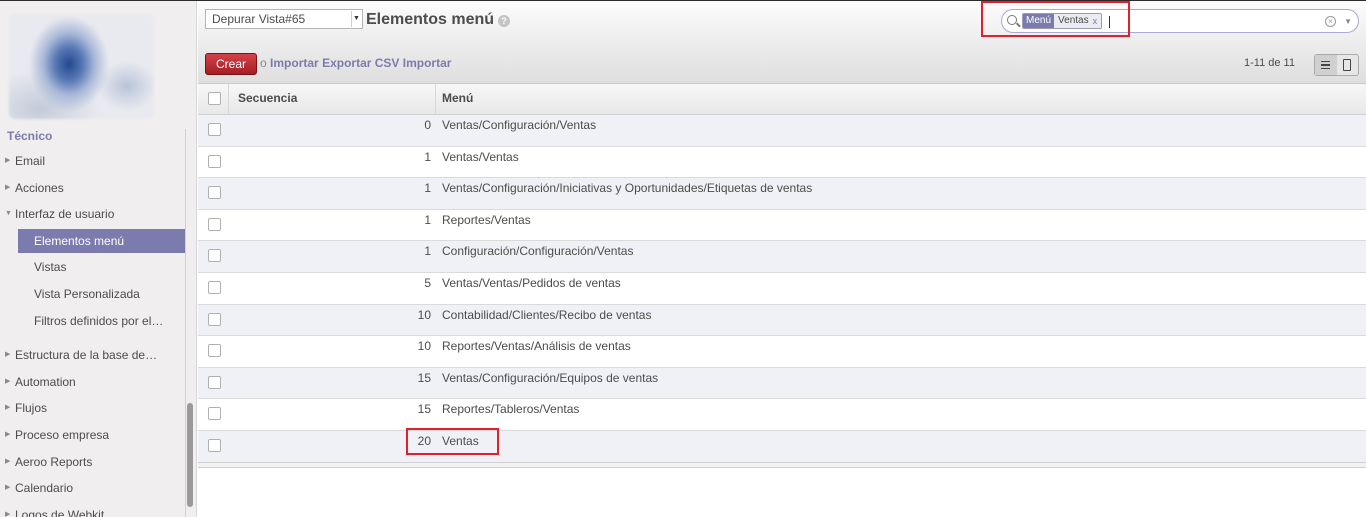  Describe the element at coordinates (547, 314) in the screenshot. I see `cell-menu: Contabilidad/Clientes/Recibo de ventas` at that location.